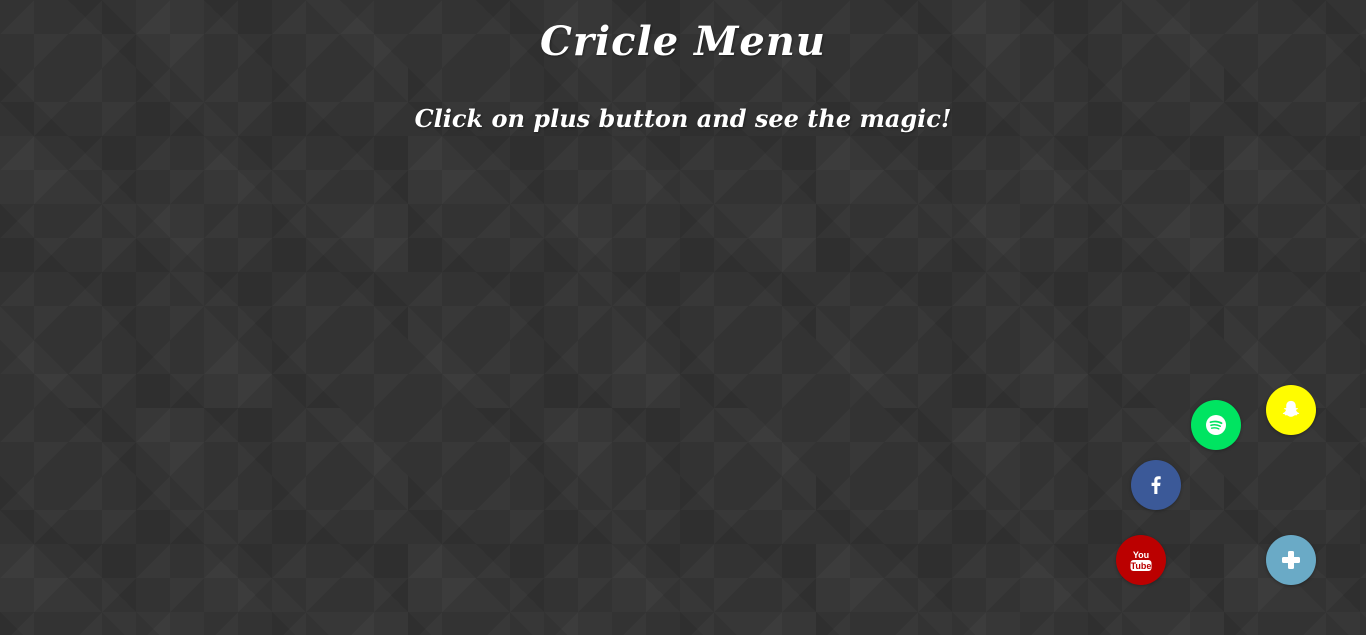  I want to click on spotify-icon, so click(1216, 425).